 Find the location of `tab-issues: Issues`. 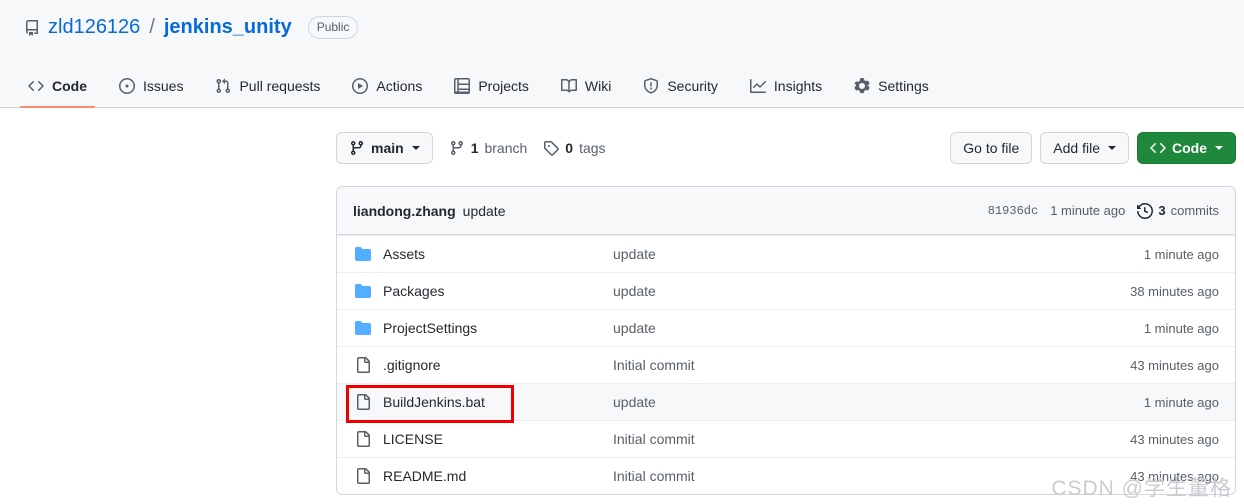

tab-issues: Issues is located at coordinates (151, 86).